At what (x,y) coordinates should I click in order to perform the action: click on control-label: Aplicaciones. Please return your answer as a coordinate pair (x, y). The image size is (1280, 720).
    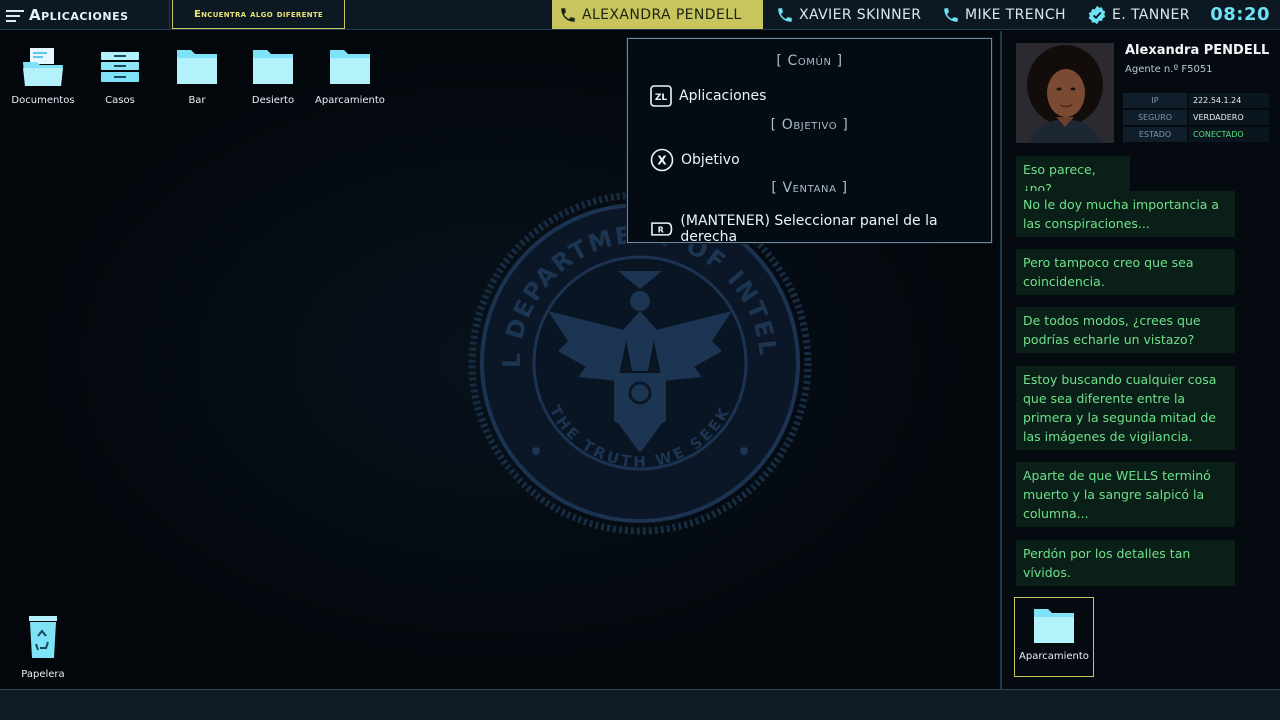
    Looking at the image, I should click on (723, 96).